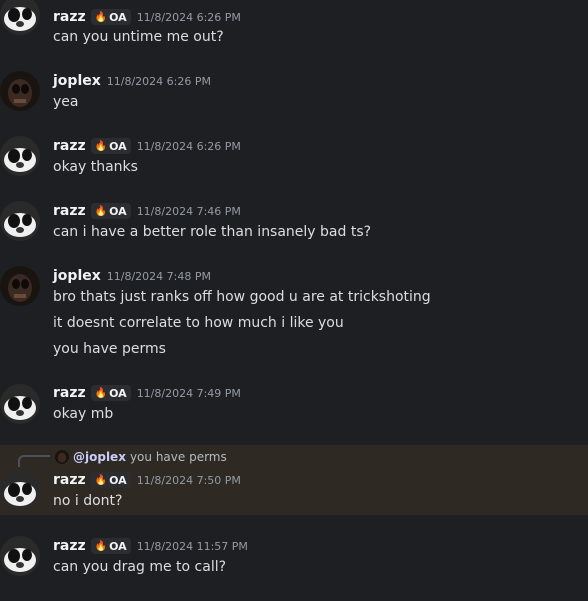  What do you see at coordinates (188, 480) in the screenshot?
I see `timestamp: 11/8/2024 7:50 PM` at bounding box center [188, 480].